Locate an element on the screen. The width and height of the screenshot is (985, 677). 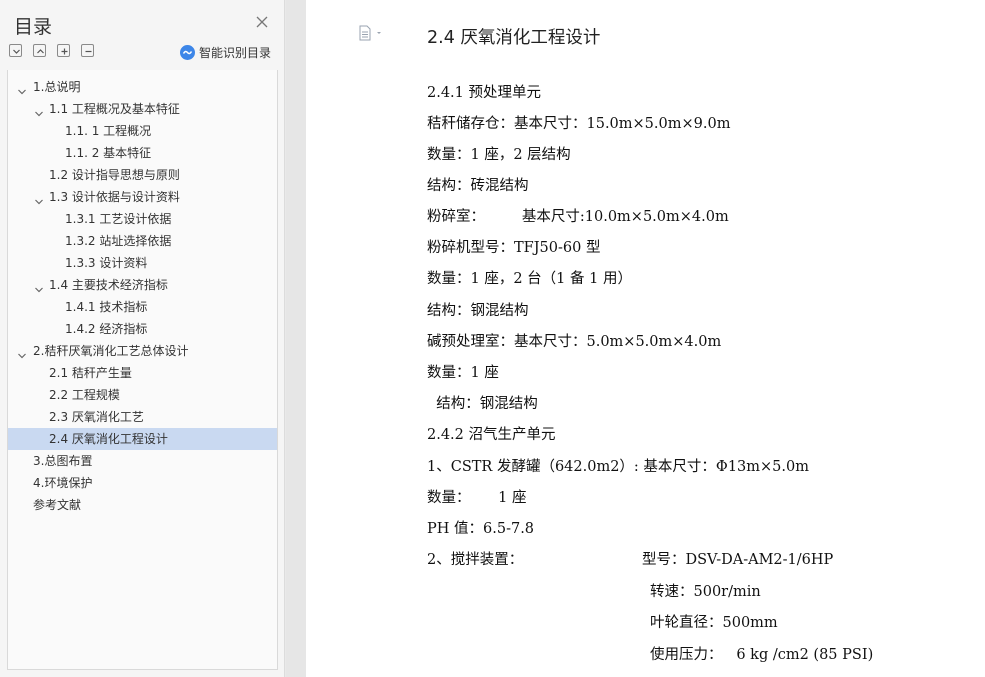
toc-item-label: 1.3 设计依据与设计资料 is located at coordinates (114, 197).